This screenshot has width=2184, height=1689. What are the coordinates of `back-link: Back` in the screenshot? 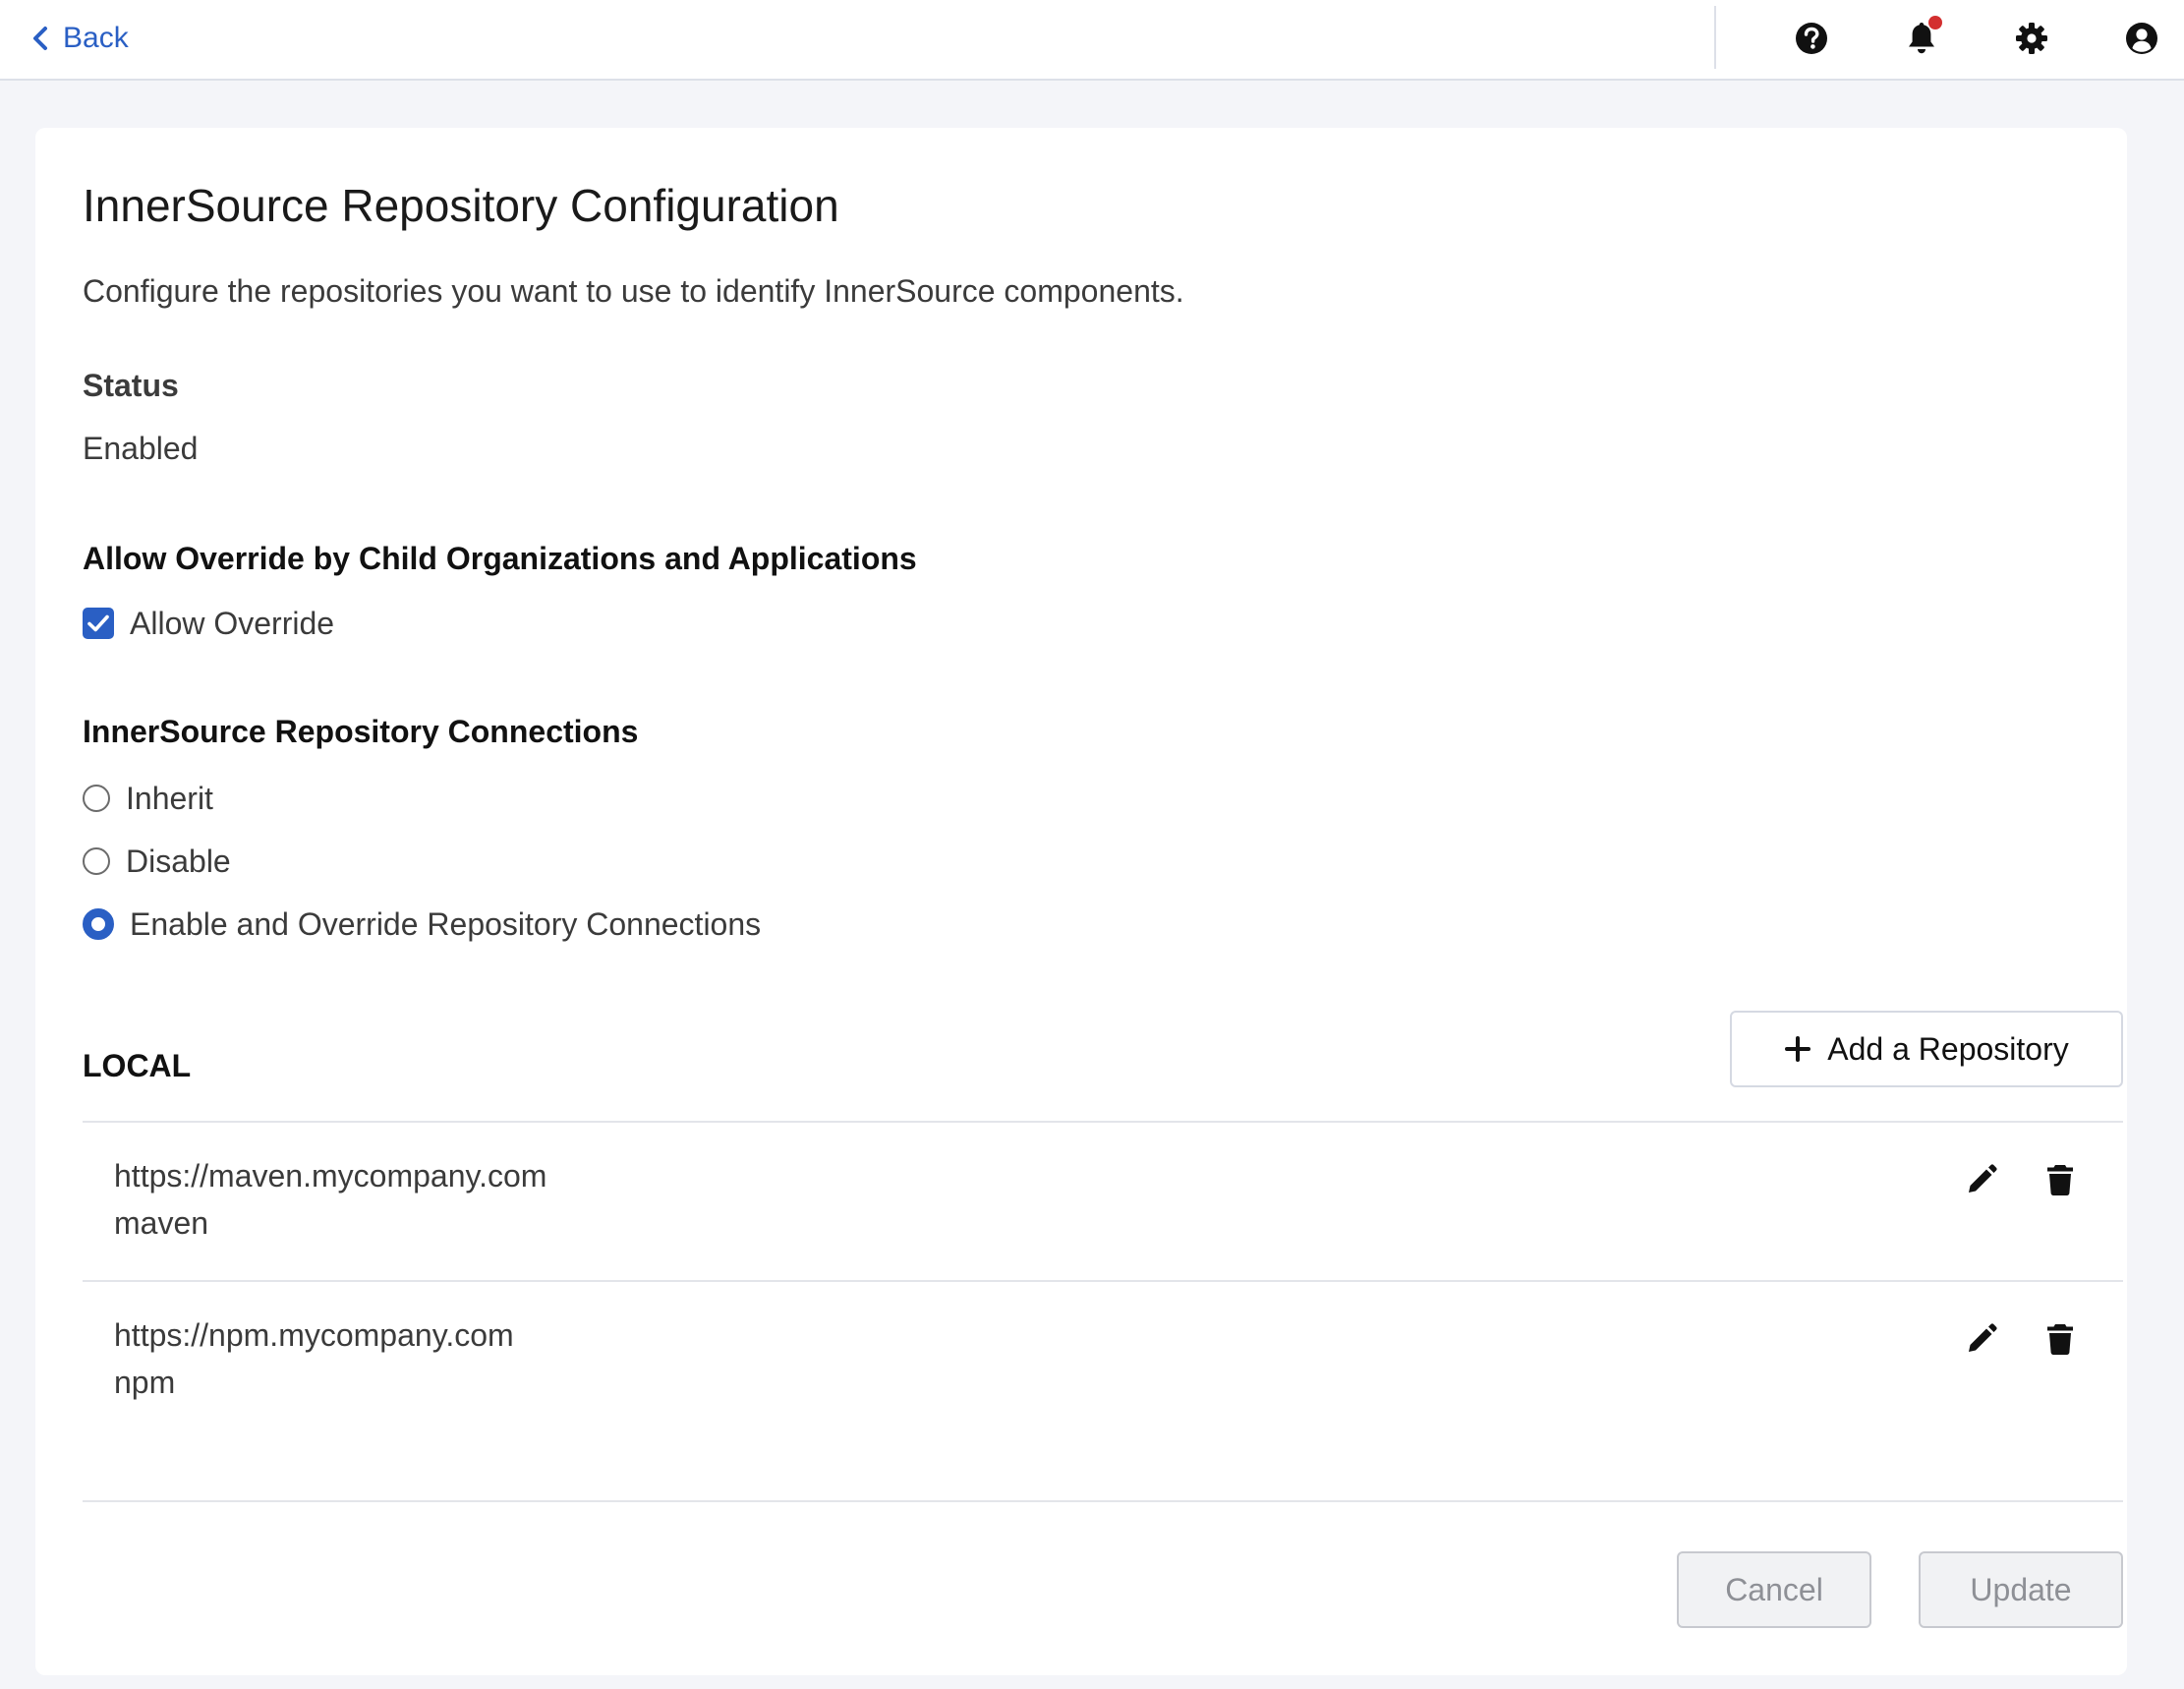 It's located at (80, 38).